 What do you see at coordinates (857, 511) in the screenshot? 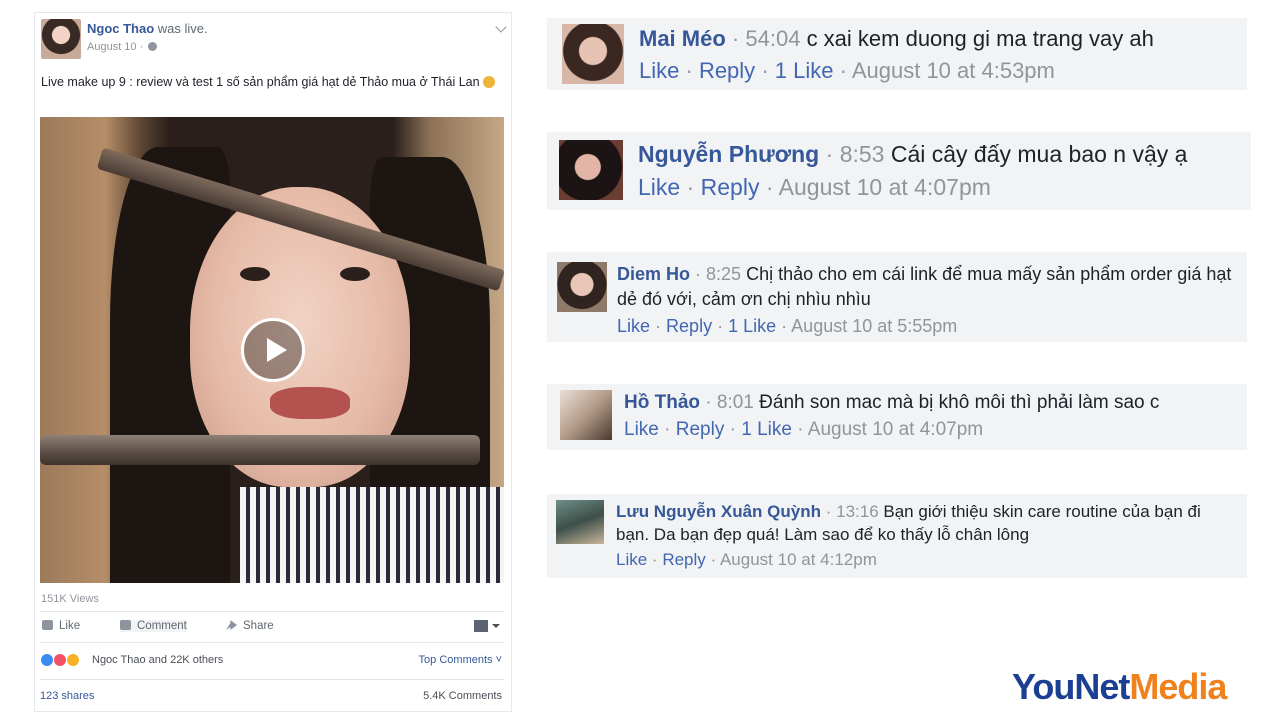
I see `comment-video-time: 13:16` at bounding box center [857, 511].